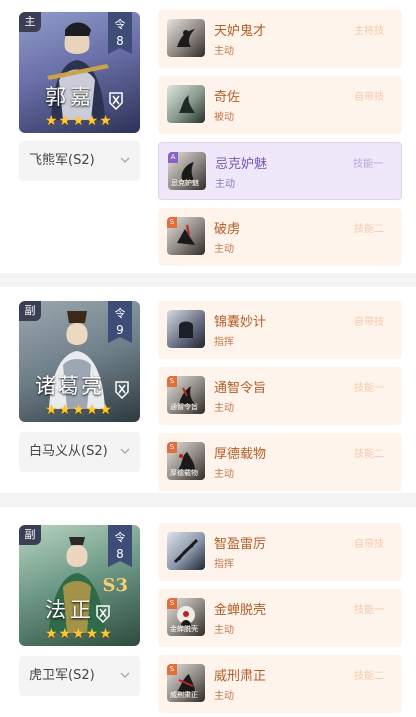 This screenshot has height=717, width=416. I want to click on skill-icon: S 威刑肃正, so click(186, 683).